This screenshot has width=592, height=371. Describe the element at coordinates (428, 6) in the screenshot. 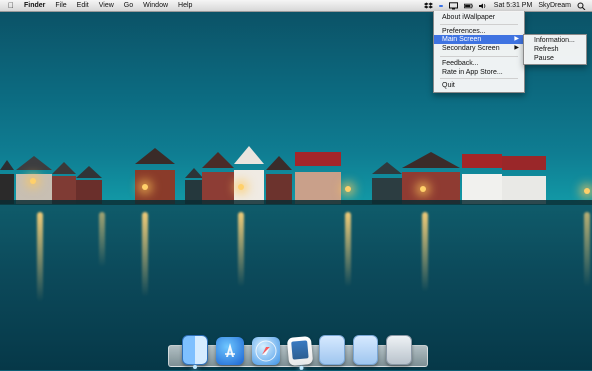

I see `dropbox-icon` at that location.